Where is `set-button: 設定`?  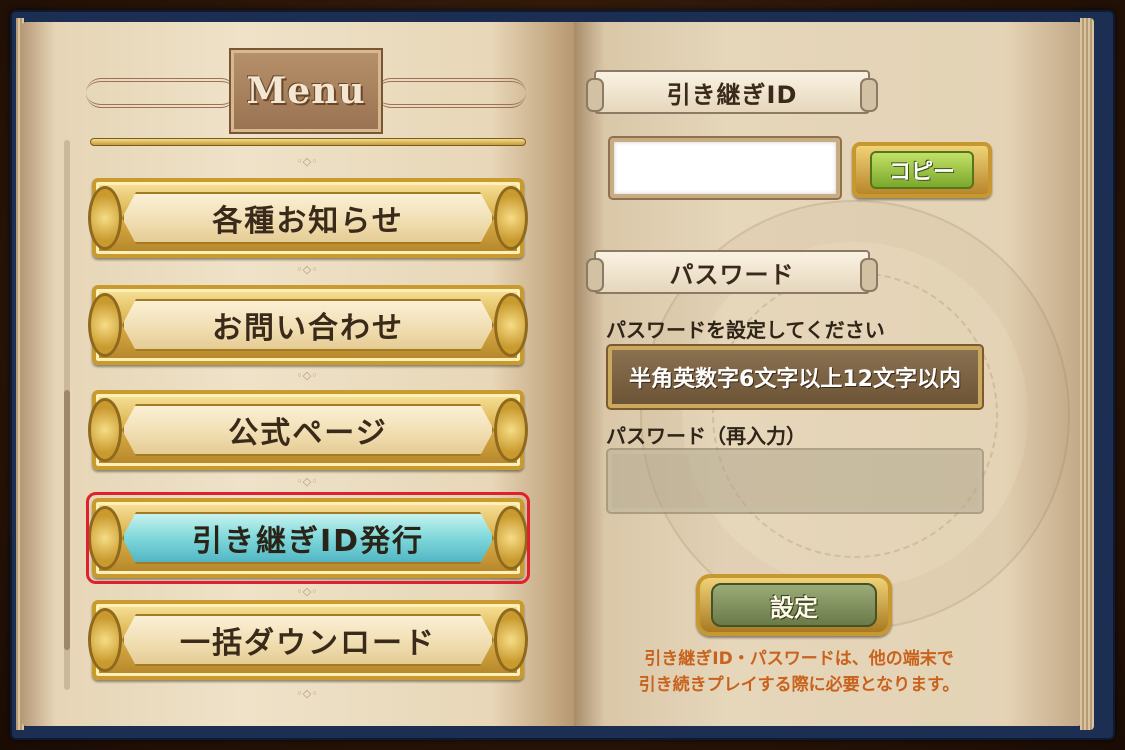 set-button: 設定 is located at coordinates (794, 605).